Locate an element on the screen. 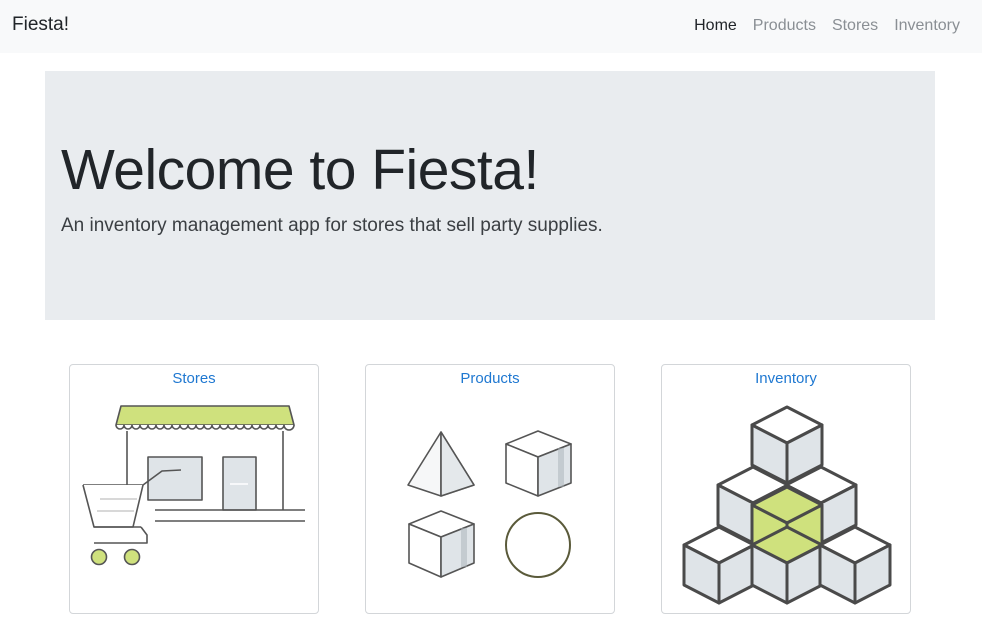 The image size is (982, 627). nav-link-home: Home is located at coordinates (715, 26).